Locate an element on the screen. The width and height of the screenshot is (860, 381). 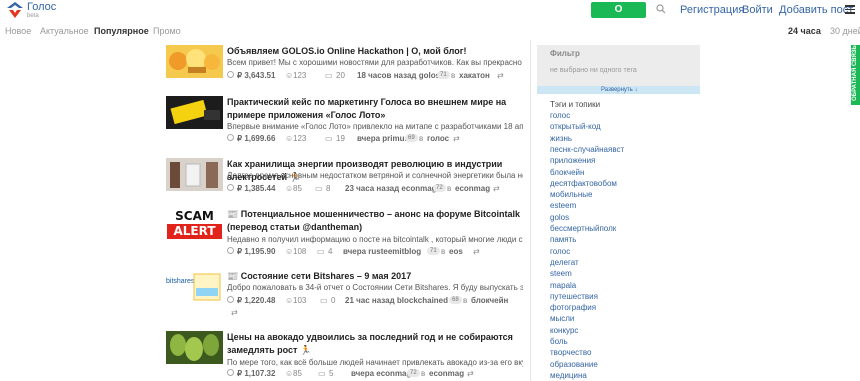
post-payout: ₽ 1,699.66 is located at coordinates (256, 139).